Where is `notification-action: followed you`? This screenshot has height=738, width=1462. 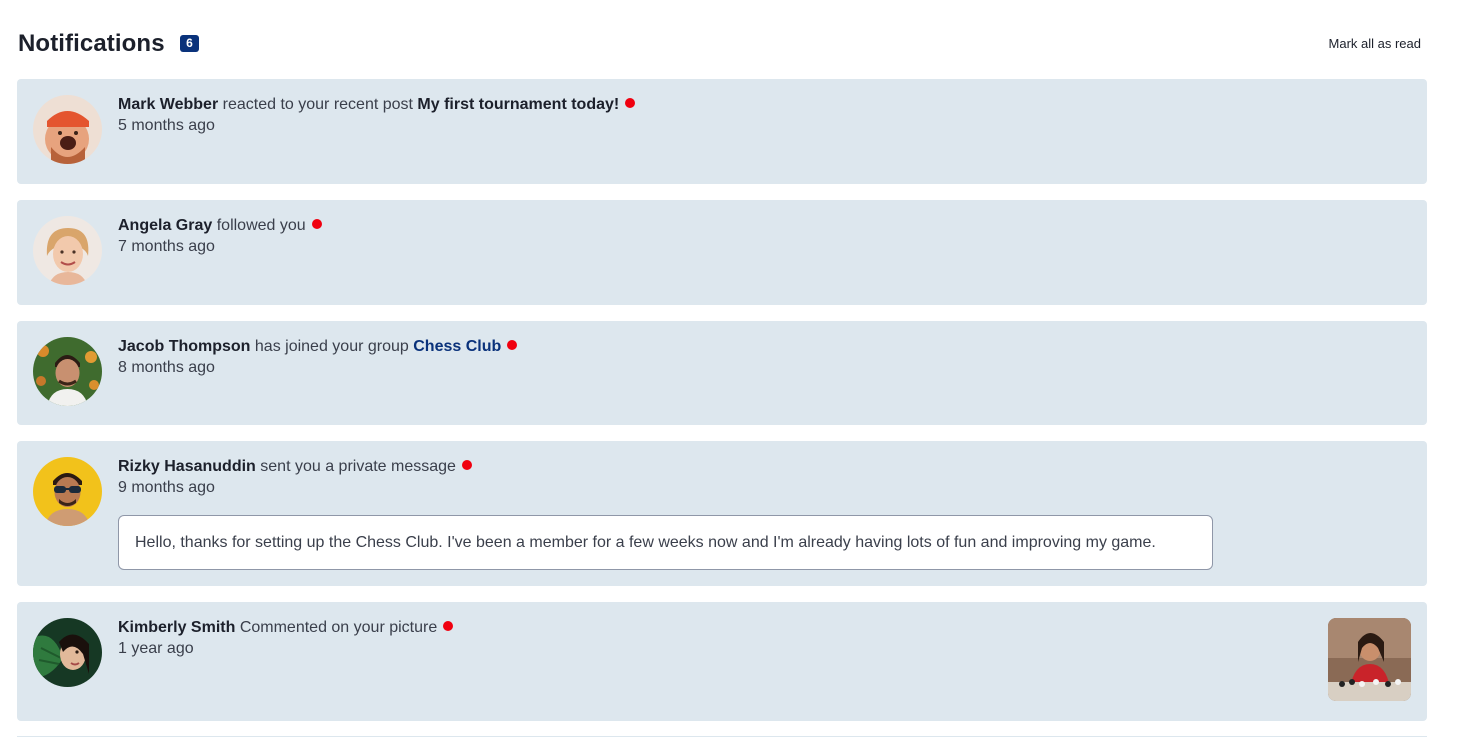
notification-action: followed you is located at coordinates (261, 225).